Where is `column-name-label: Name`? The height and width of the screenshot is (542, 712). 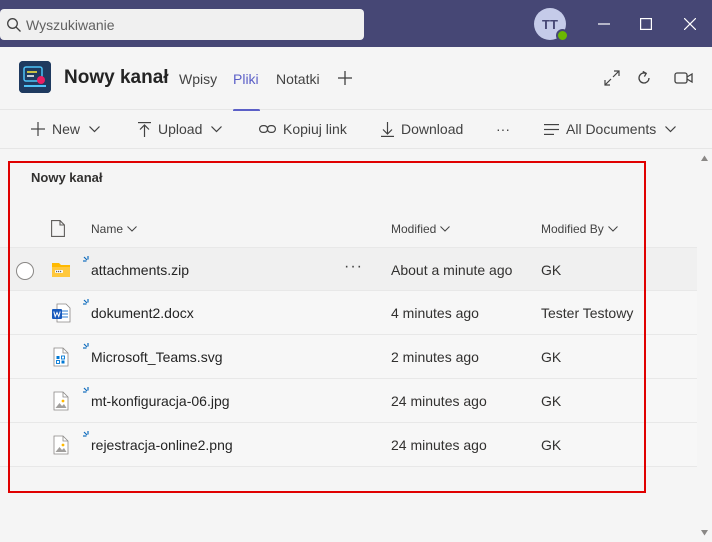 column-name-label: Name is located at coordinates (107, 229).